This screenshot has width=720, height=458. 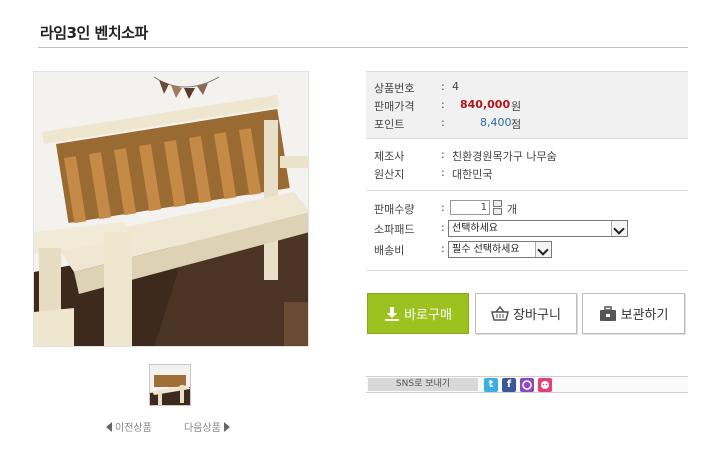 What do you see at coordinates (389, 124) in the screenshot?
I see `point-label: 포인트` at bounding box center [389, 124].